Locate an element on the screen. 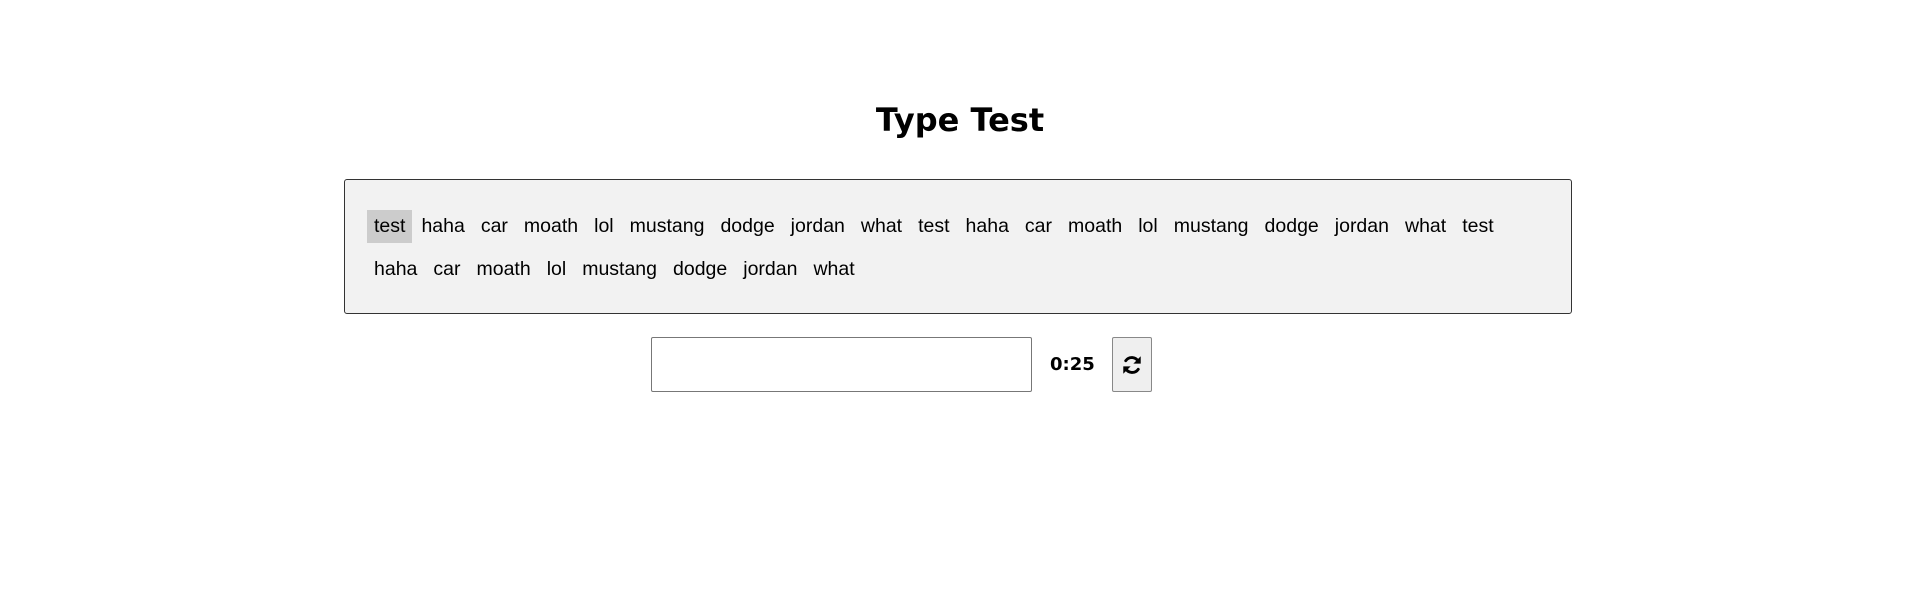  page-title: Type Test is located at coordinates (960, 120).